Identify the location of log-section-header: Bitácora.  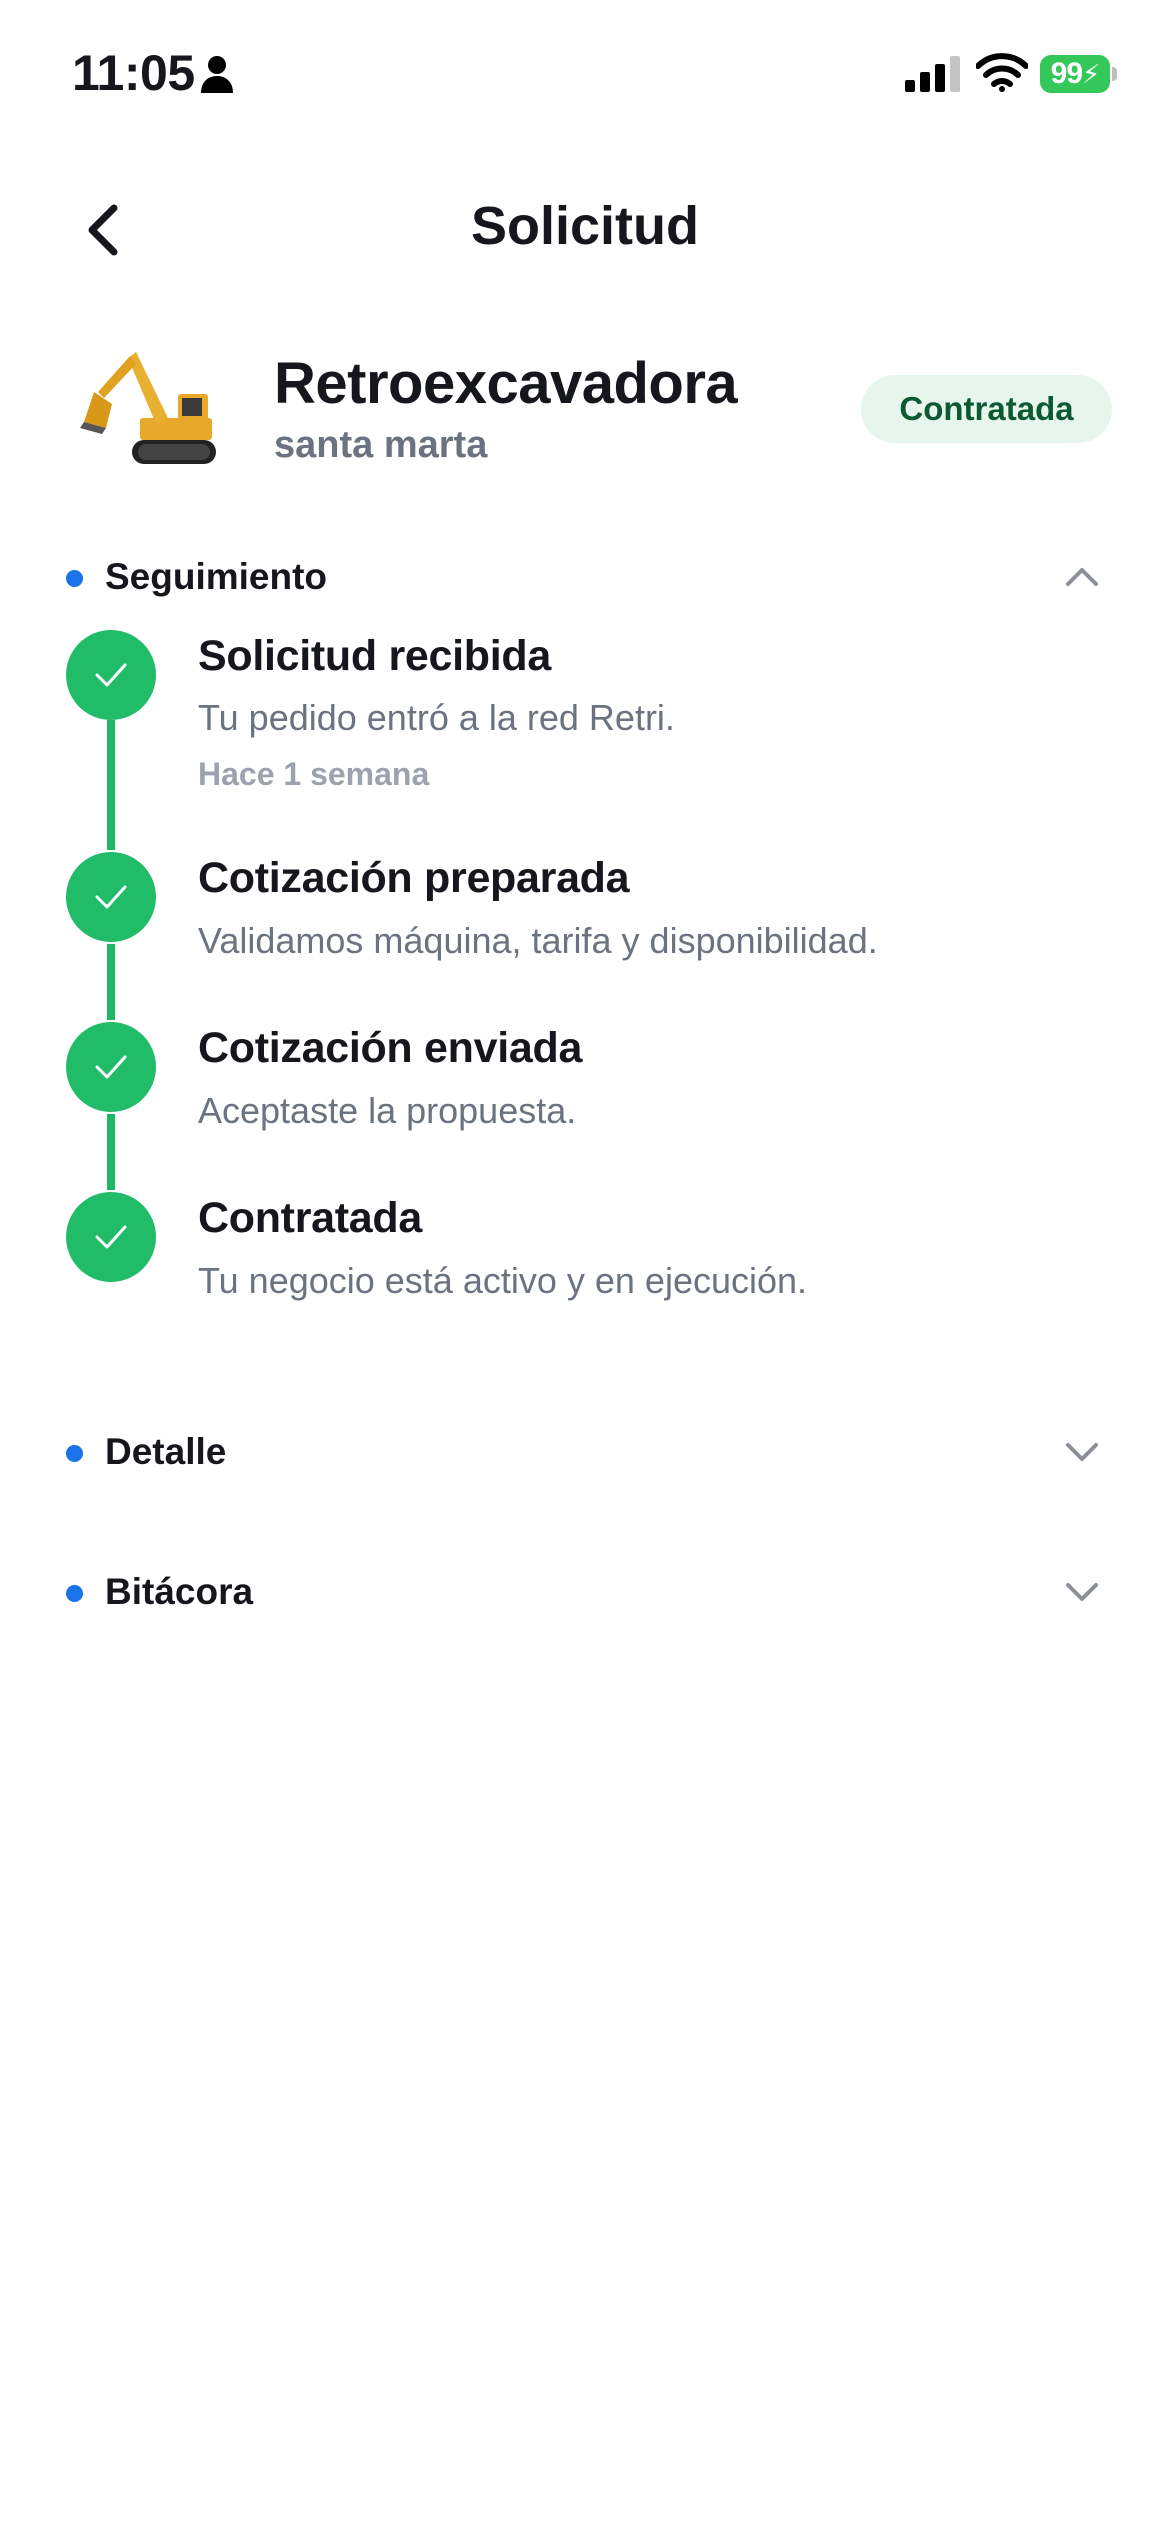
(585, 1592).